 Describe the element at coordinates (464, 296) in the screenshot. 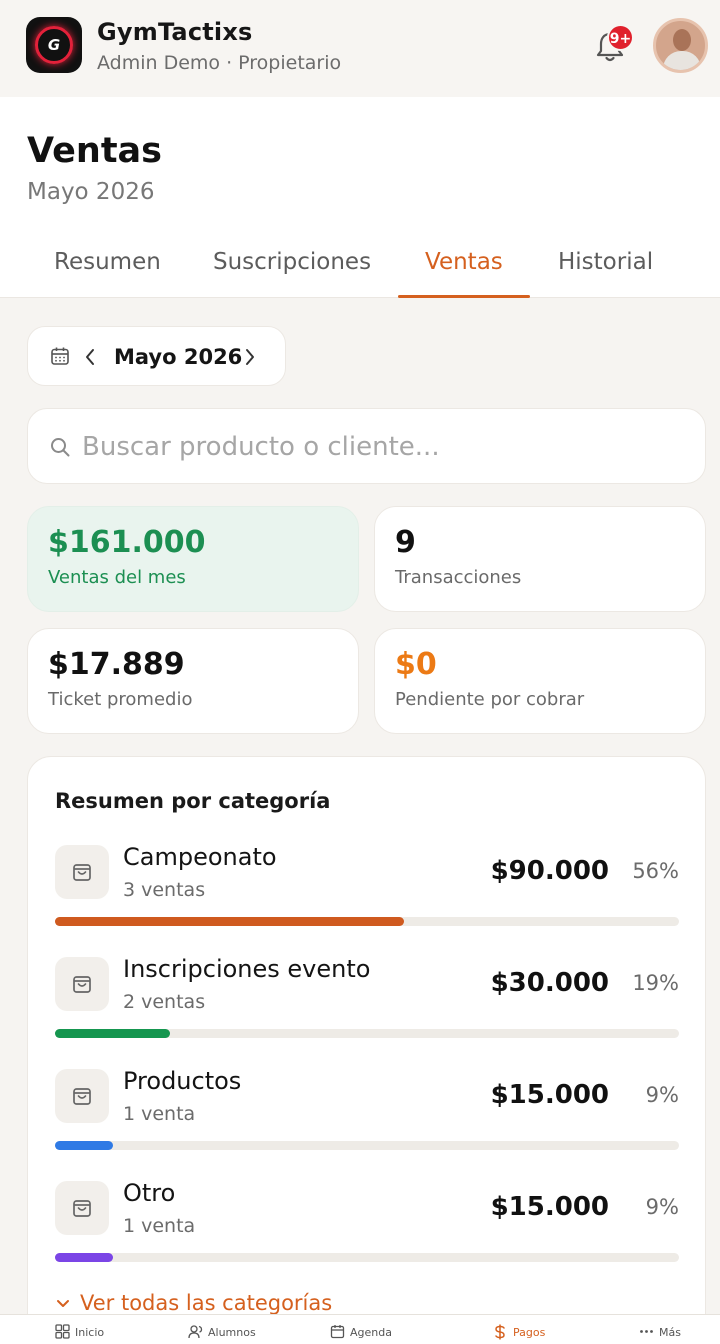

I see `active-tab-indicator` at that location.